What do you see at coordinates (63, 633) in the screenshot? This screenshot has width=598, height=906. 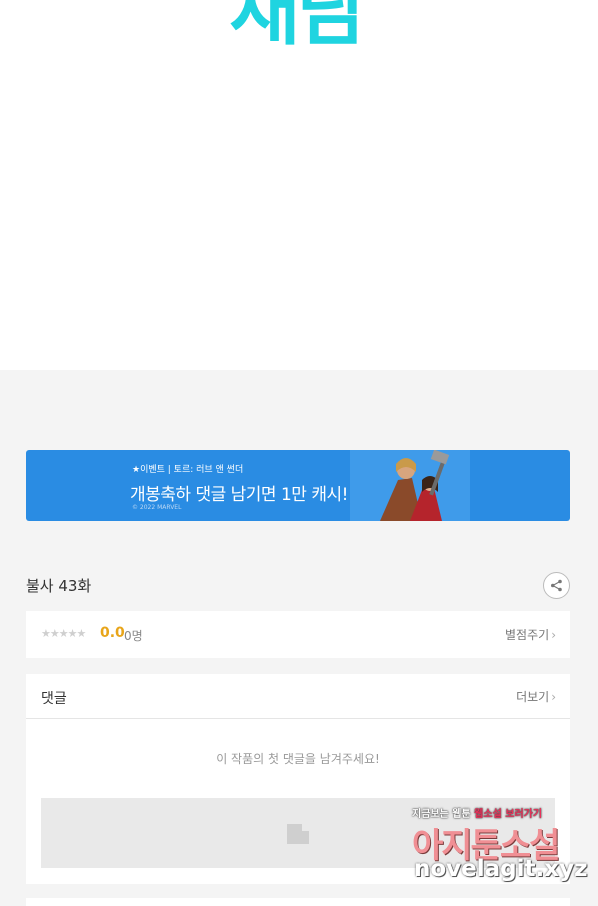 I see `rating-stars: ★★★★★` at bounding box center [63, 633].